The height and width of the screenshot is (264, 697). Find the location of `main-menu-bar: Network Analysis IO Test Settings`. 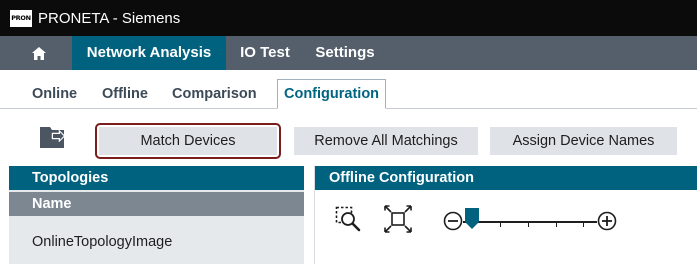

main-menu-bar: Network Analysis IO Test Settings is located at coordinates (348, 53).